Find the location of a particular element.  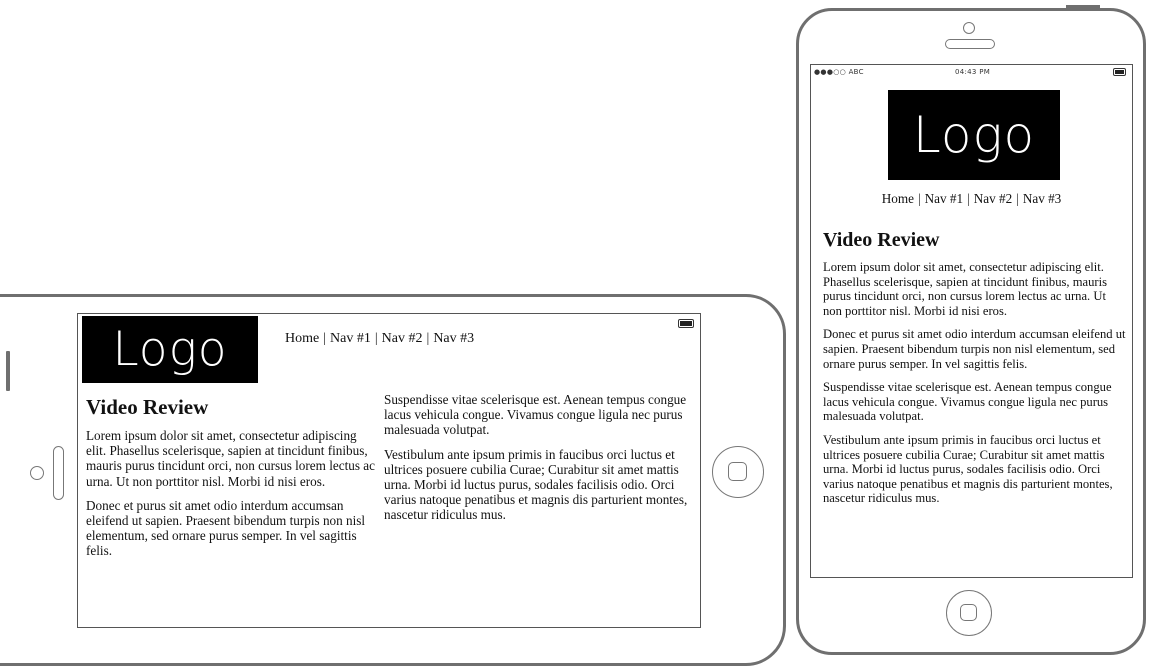

portrait-speaker-icon is located at coordinates (970, 44).